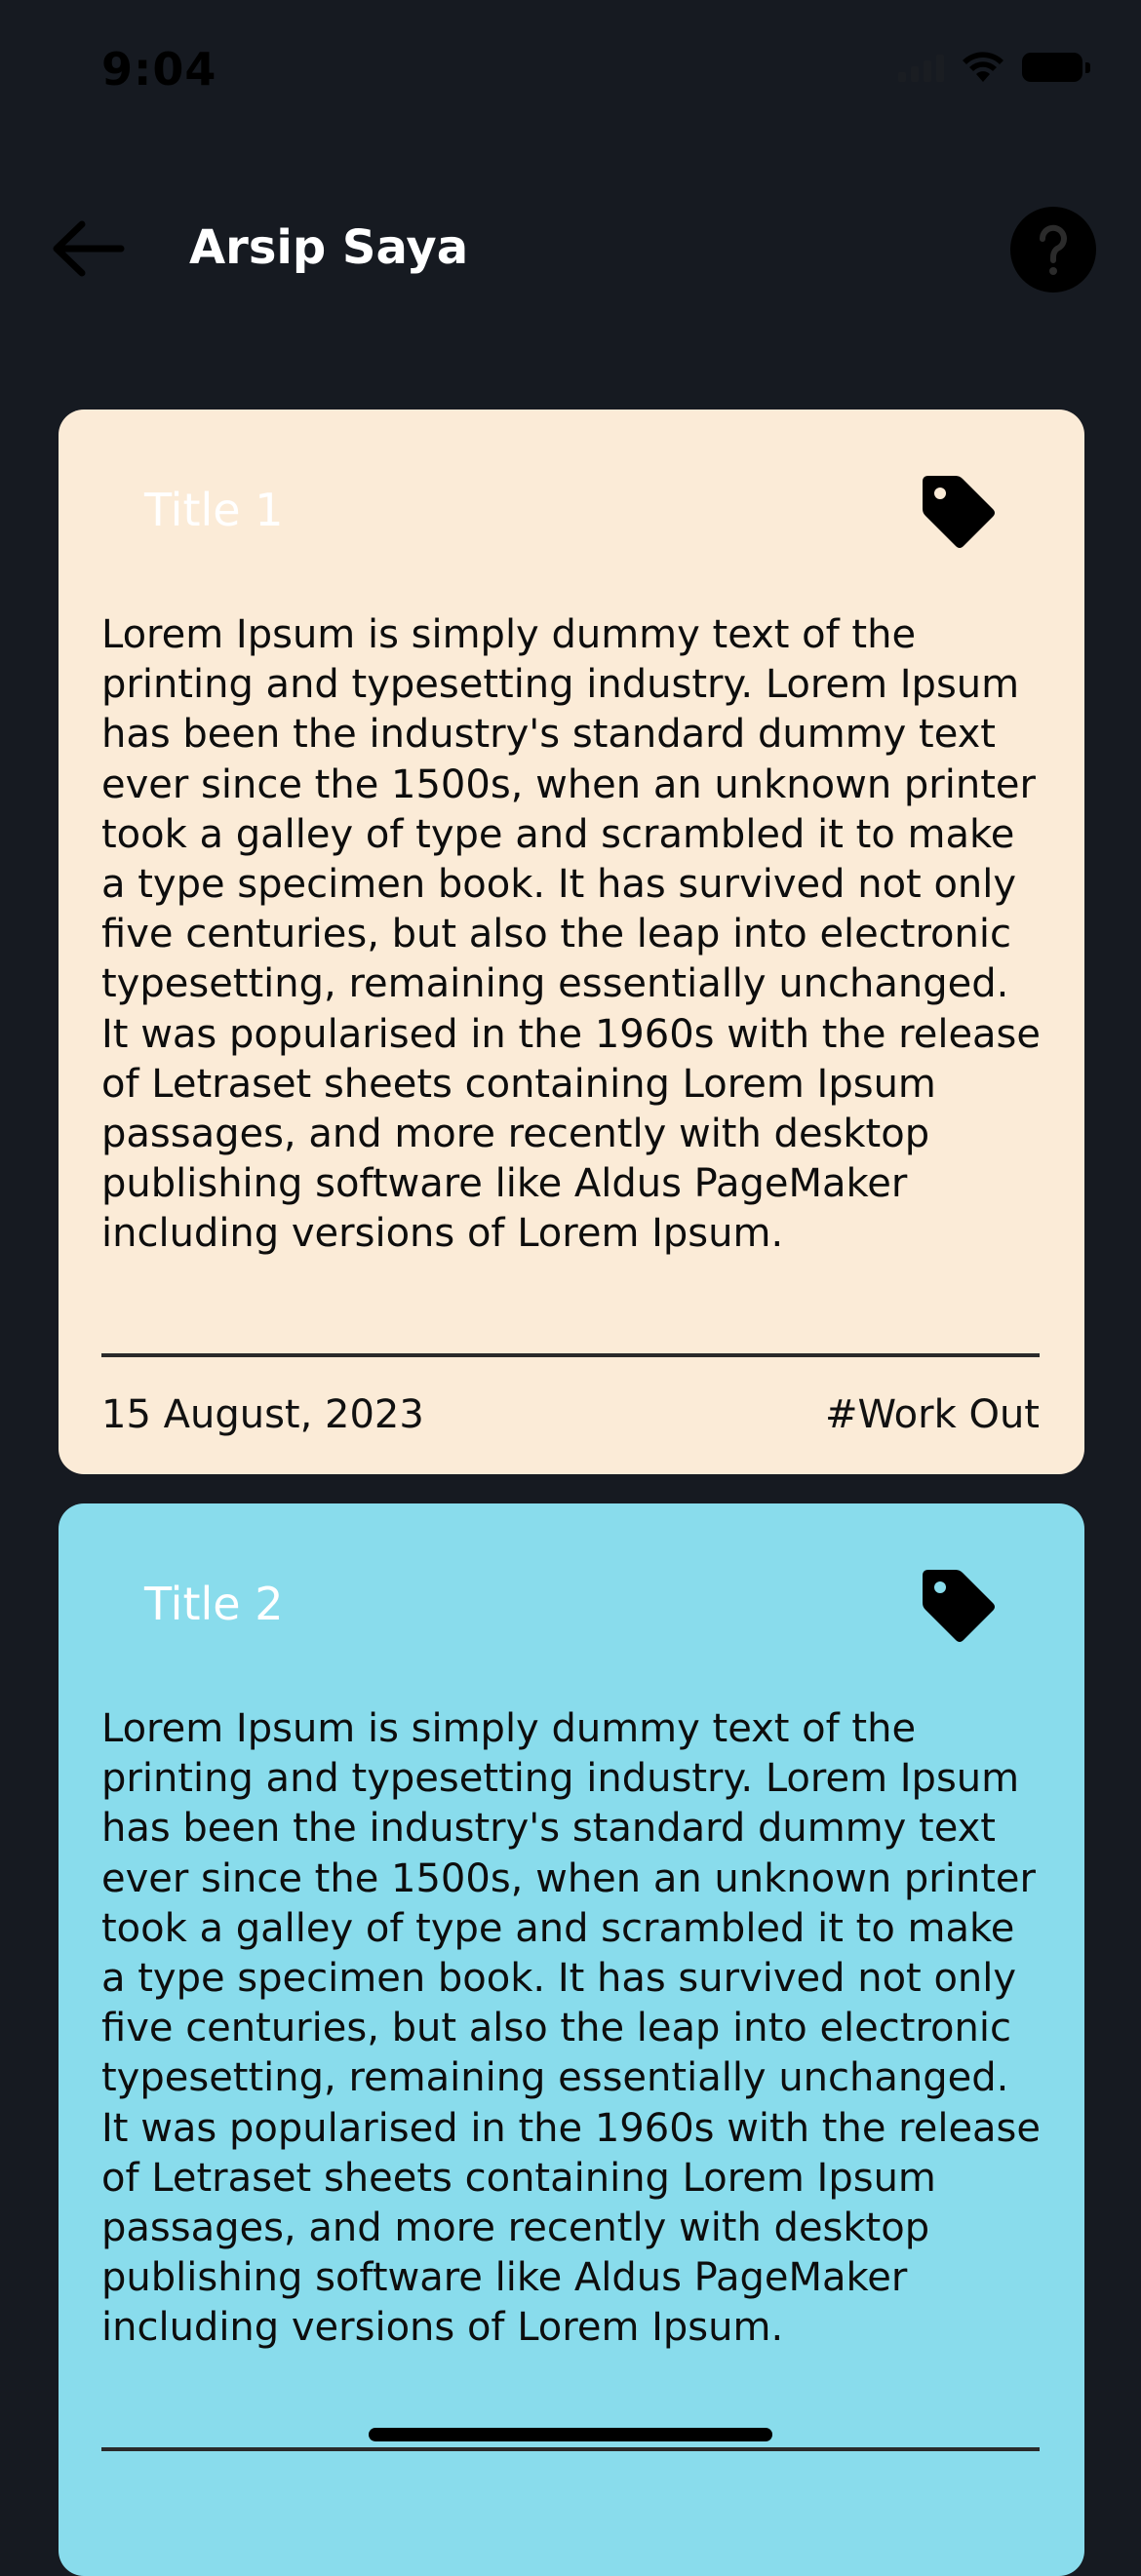 Image resolution: width=1141 pixels, height=2576 pixels. What do you see at coordinates (921, 67) in the screenshot?
I see `signal-icon` at bounding box center [921, 67].